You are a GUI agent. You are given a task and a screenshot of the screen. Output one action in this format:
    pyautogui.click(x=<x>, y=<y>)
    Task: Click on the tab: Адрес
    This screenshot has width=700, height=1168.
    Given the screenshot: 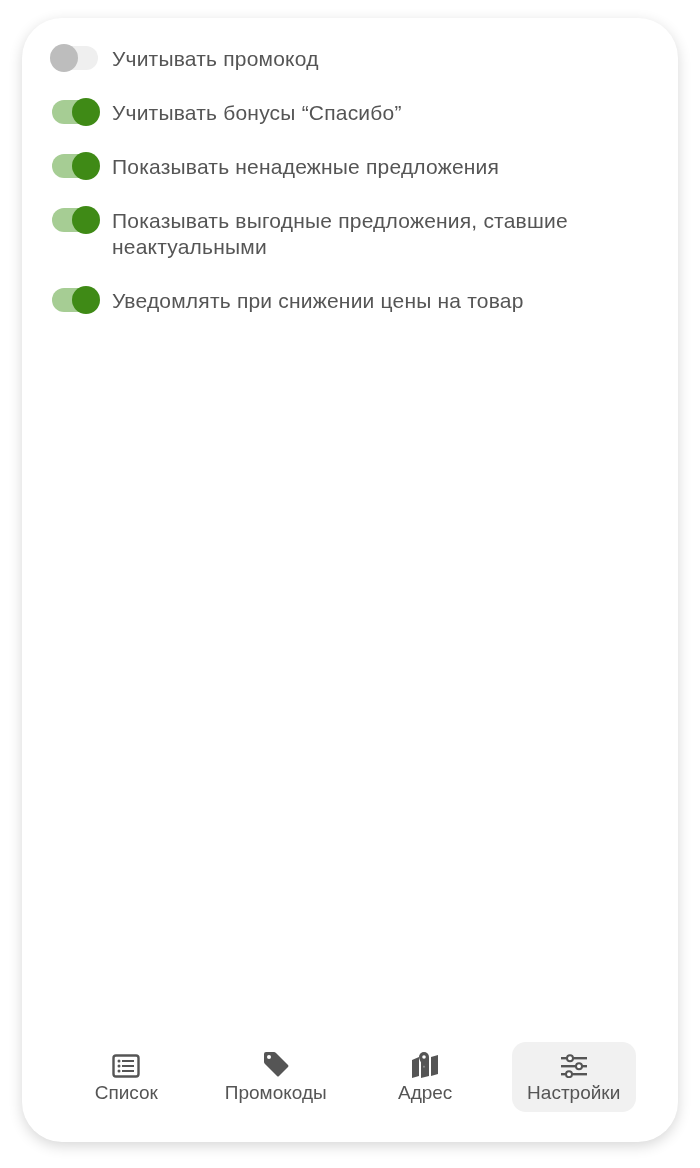 What is the action you would take?
    pyautogui.click(x=425, y=1077)
    